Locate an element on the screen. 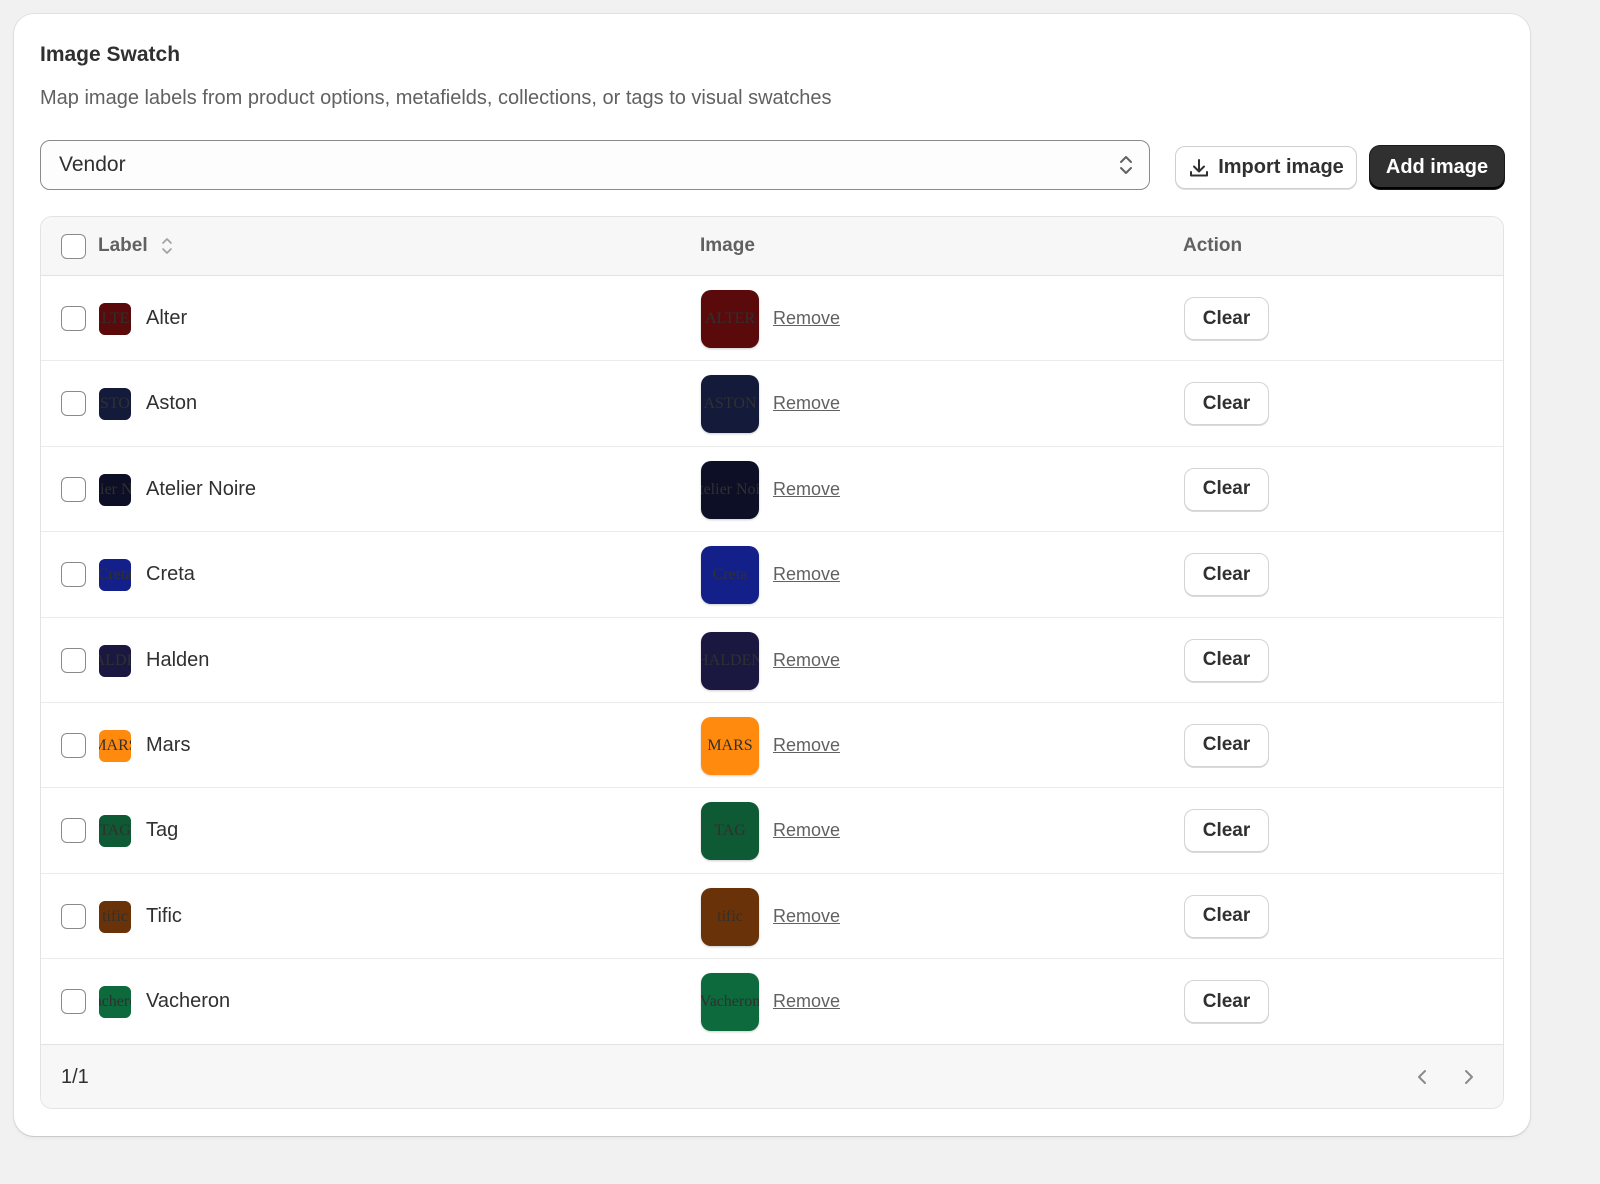  row-label: Mars is located at coordinates (168, 744).